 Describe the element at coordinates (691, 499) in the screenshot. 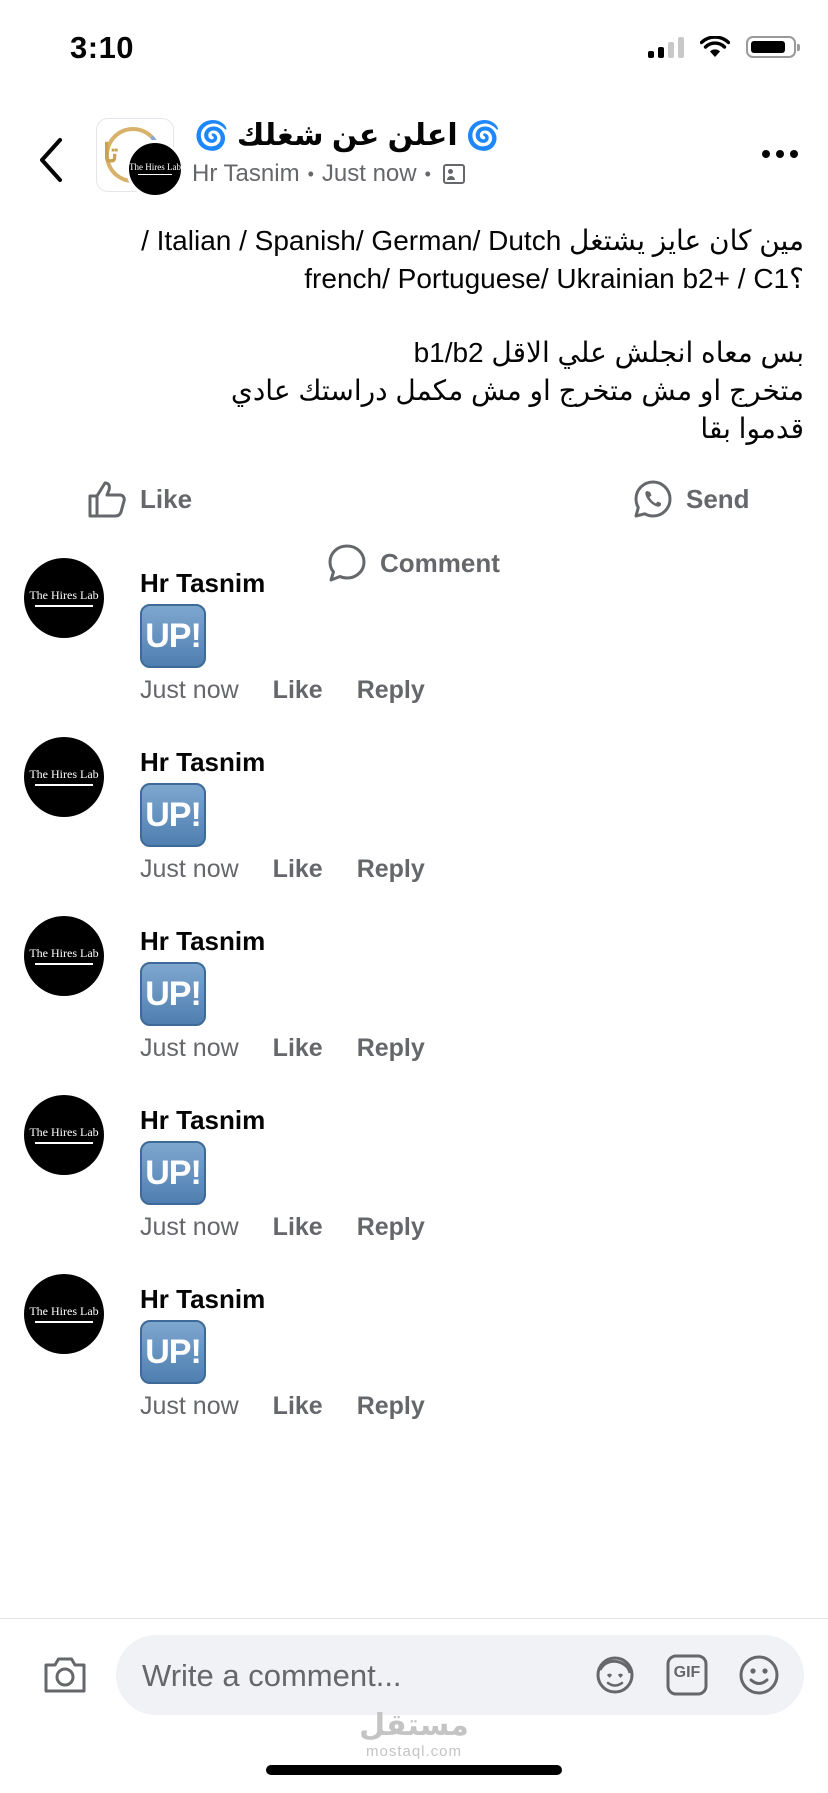

I see `send-button: Send` at that location.